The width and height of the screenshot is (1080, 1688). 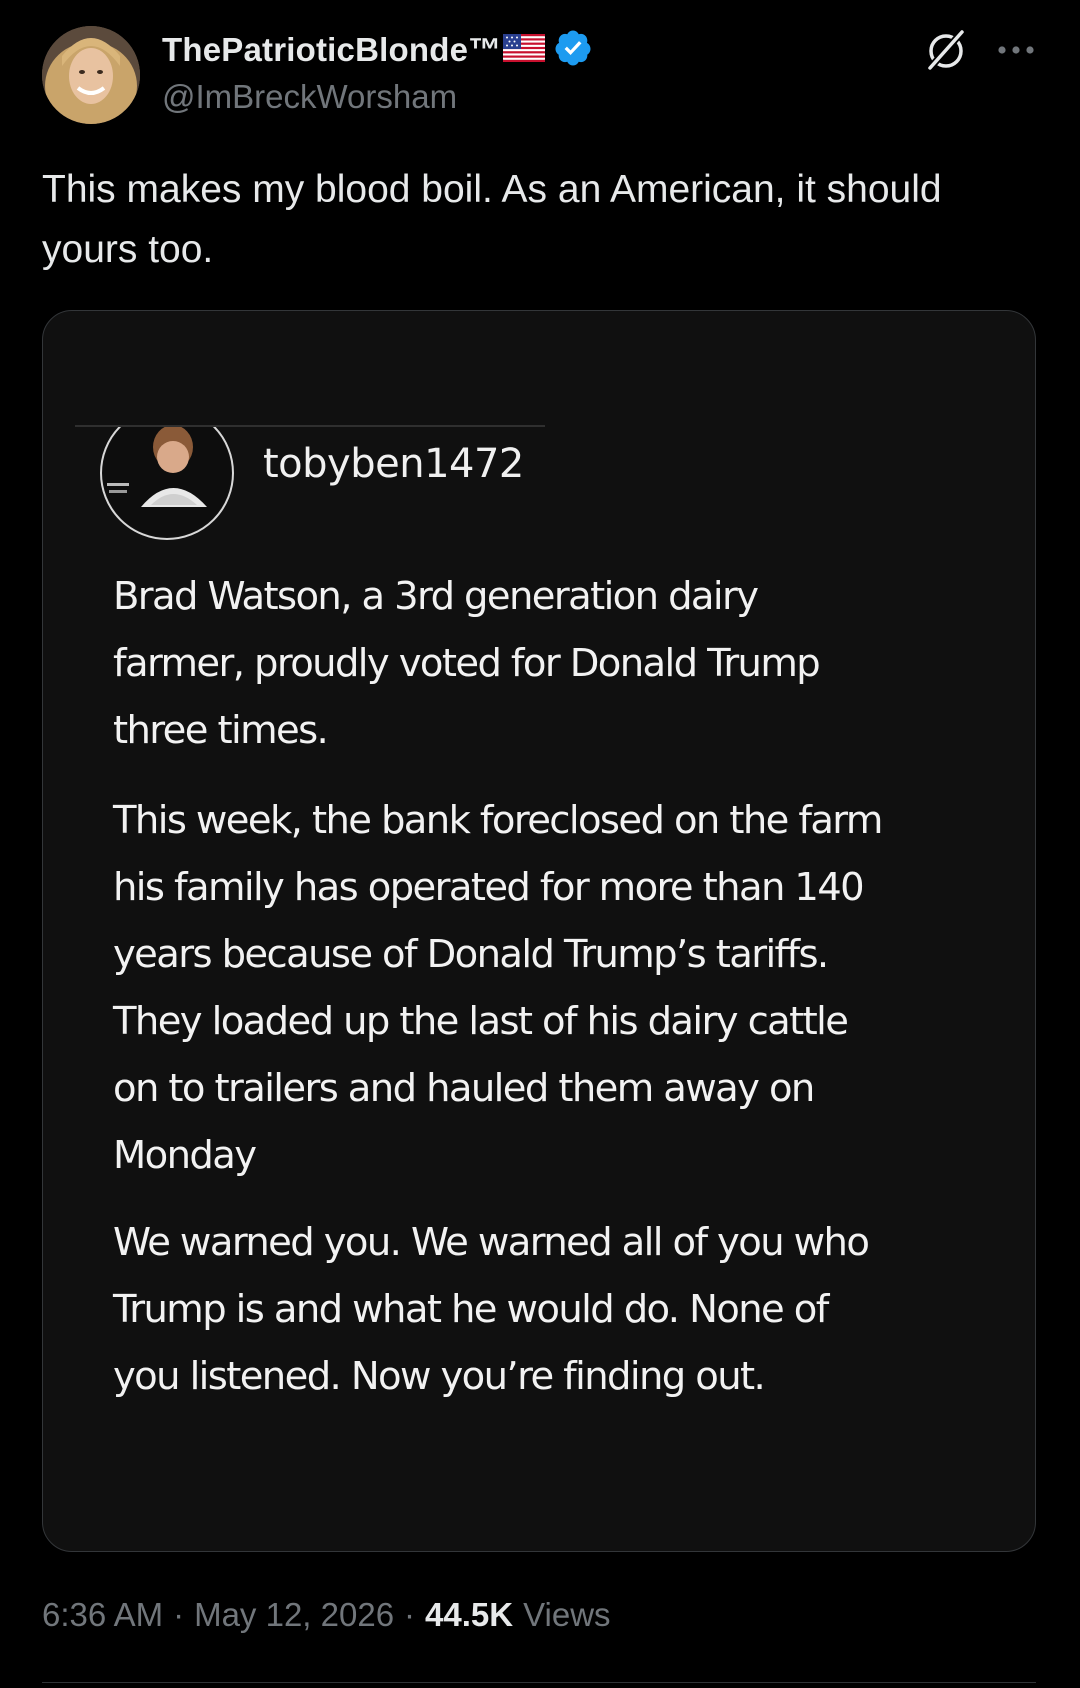 What do you see at coordinates (471, 1309) in the screenshot?
I see `embedded-post-line: Trump is and what he would do. None of` at bounding box center [471, 1309].